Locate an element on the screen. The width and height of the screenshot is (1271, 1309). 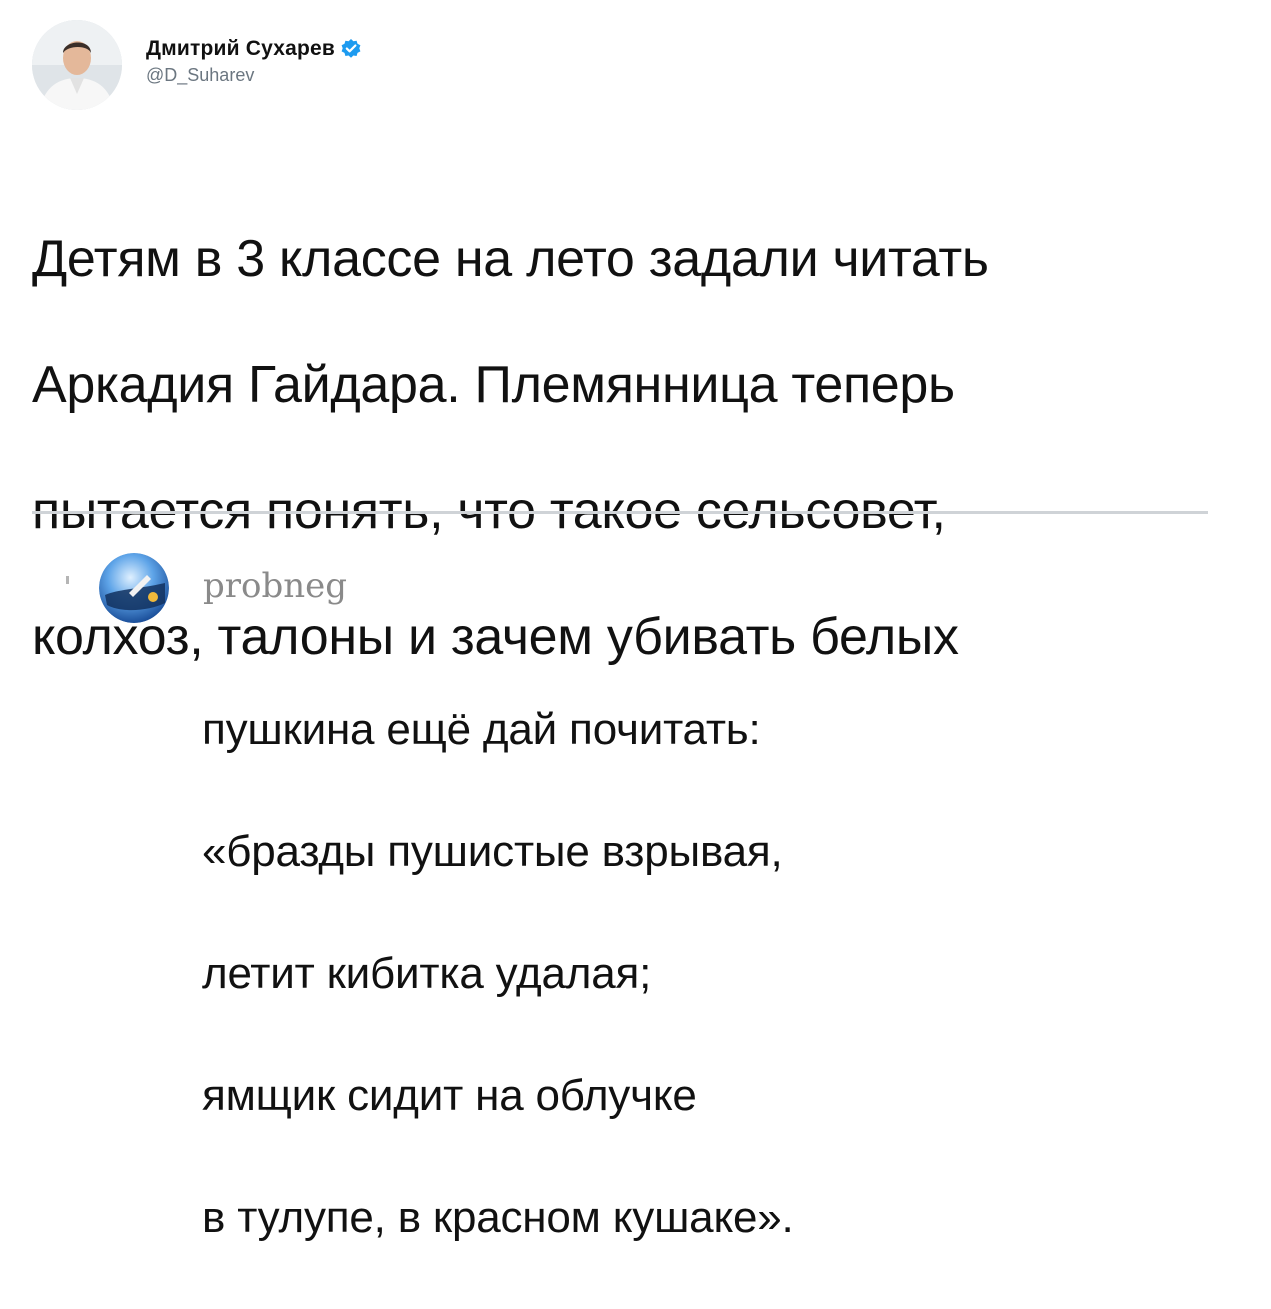
comment-text-line: в тулупе, в красном кушаке». is located at coordinates (498, 1217).